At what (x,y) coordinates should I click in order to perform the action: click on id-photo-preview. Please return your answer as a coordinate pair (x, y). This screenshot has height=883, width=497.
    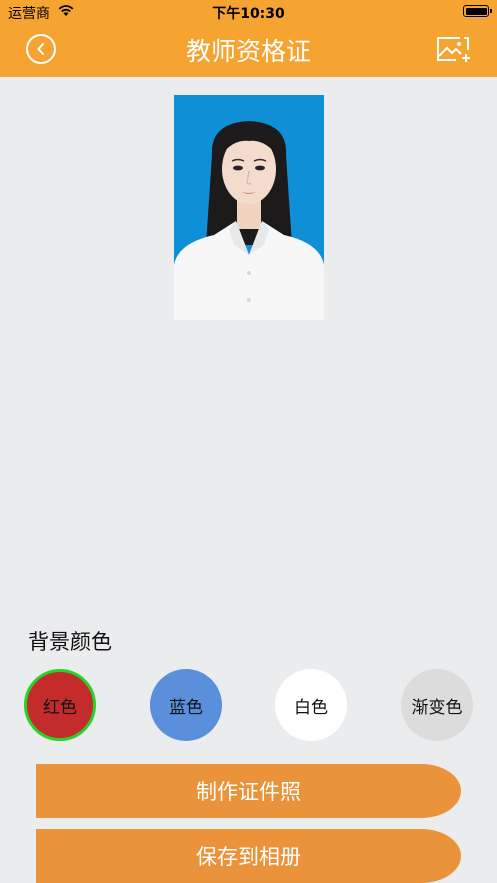
    Looking at the image, I should click on (249, 207).